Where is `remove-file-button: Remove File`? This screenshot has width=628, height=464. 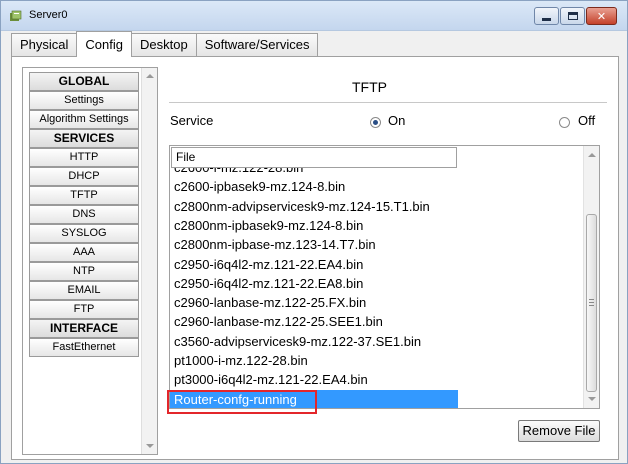 remove-file-button: Remove File is located at coordinates (559, 431).